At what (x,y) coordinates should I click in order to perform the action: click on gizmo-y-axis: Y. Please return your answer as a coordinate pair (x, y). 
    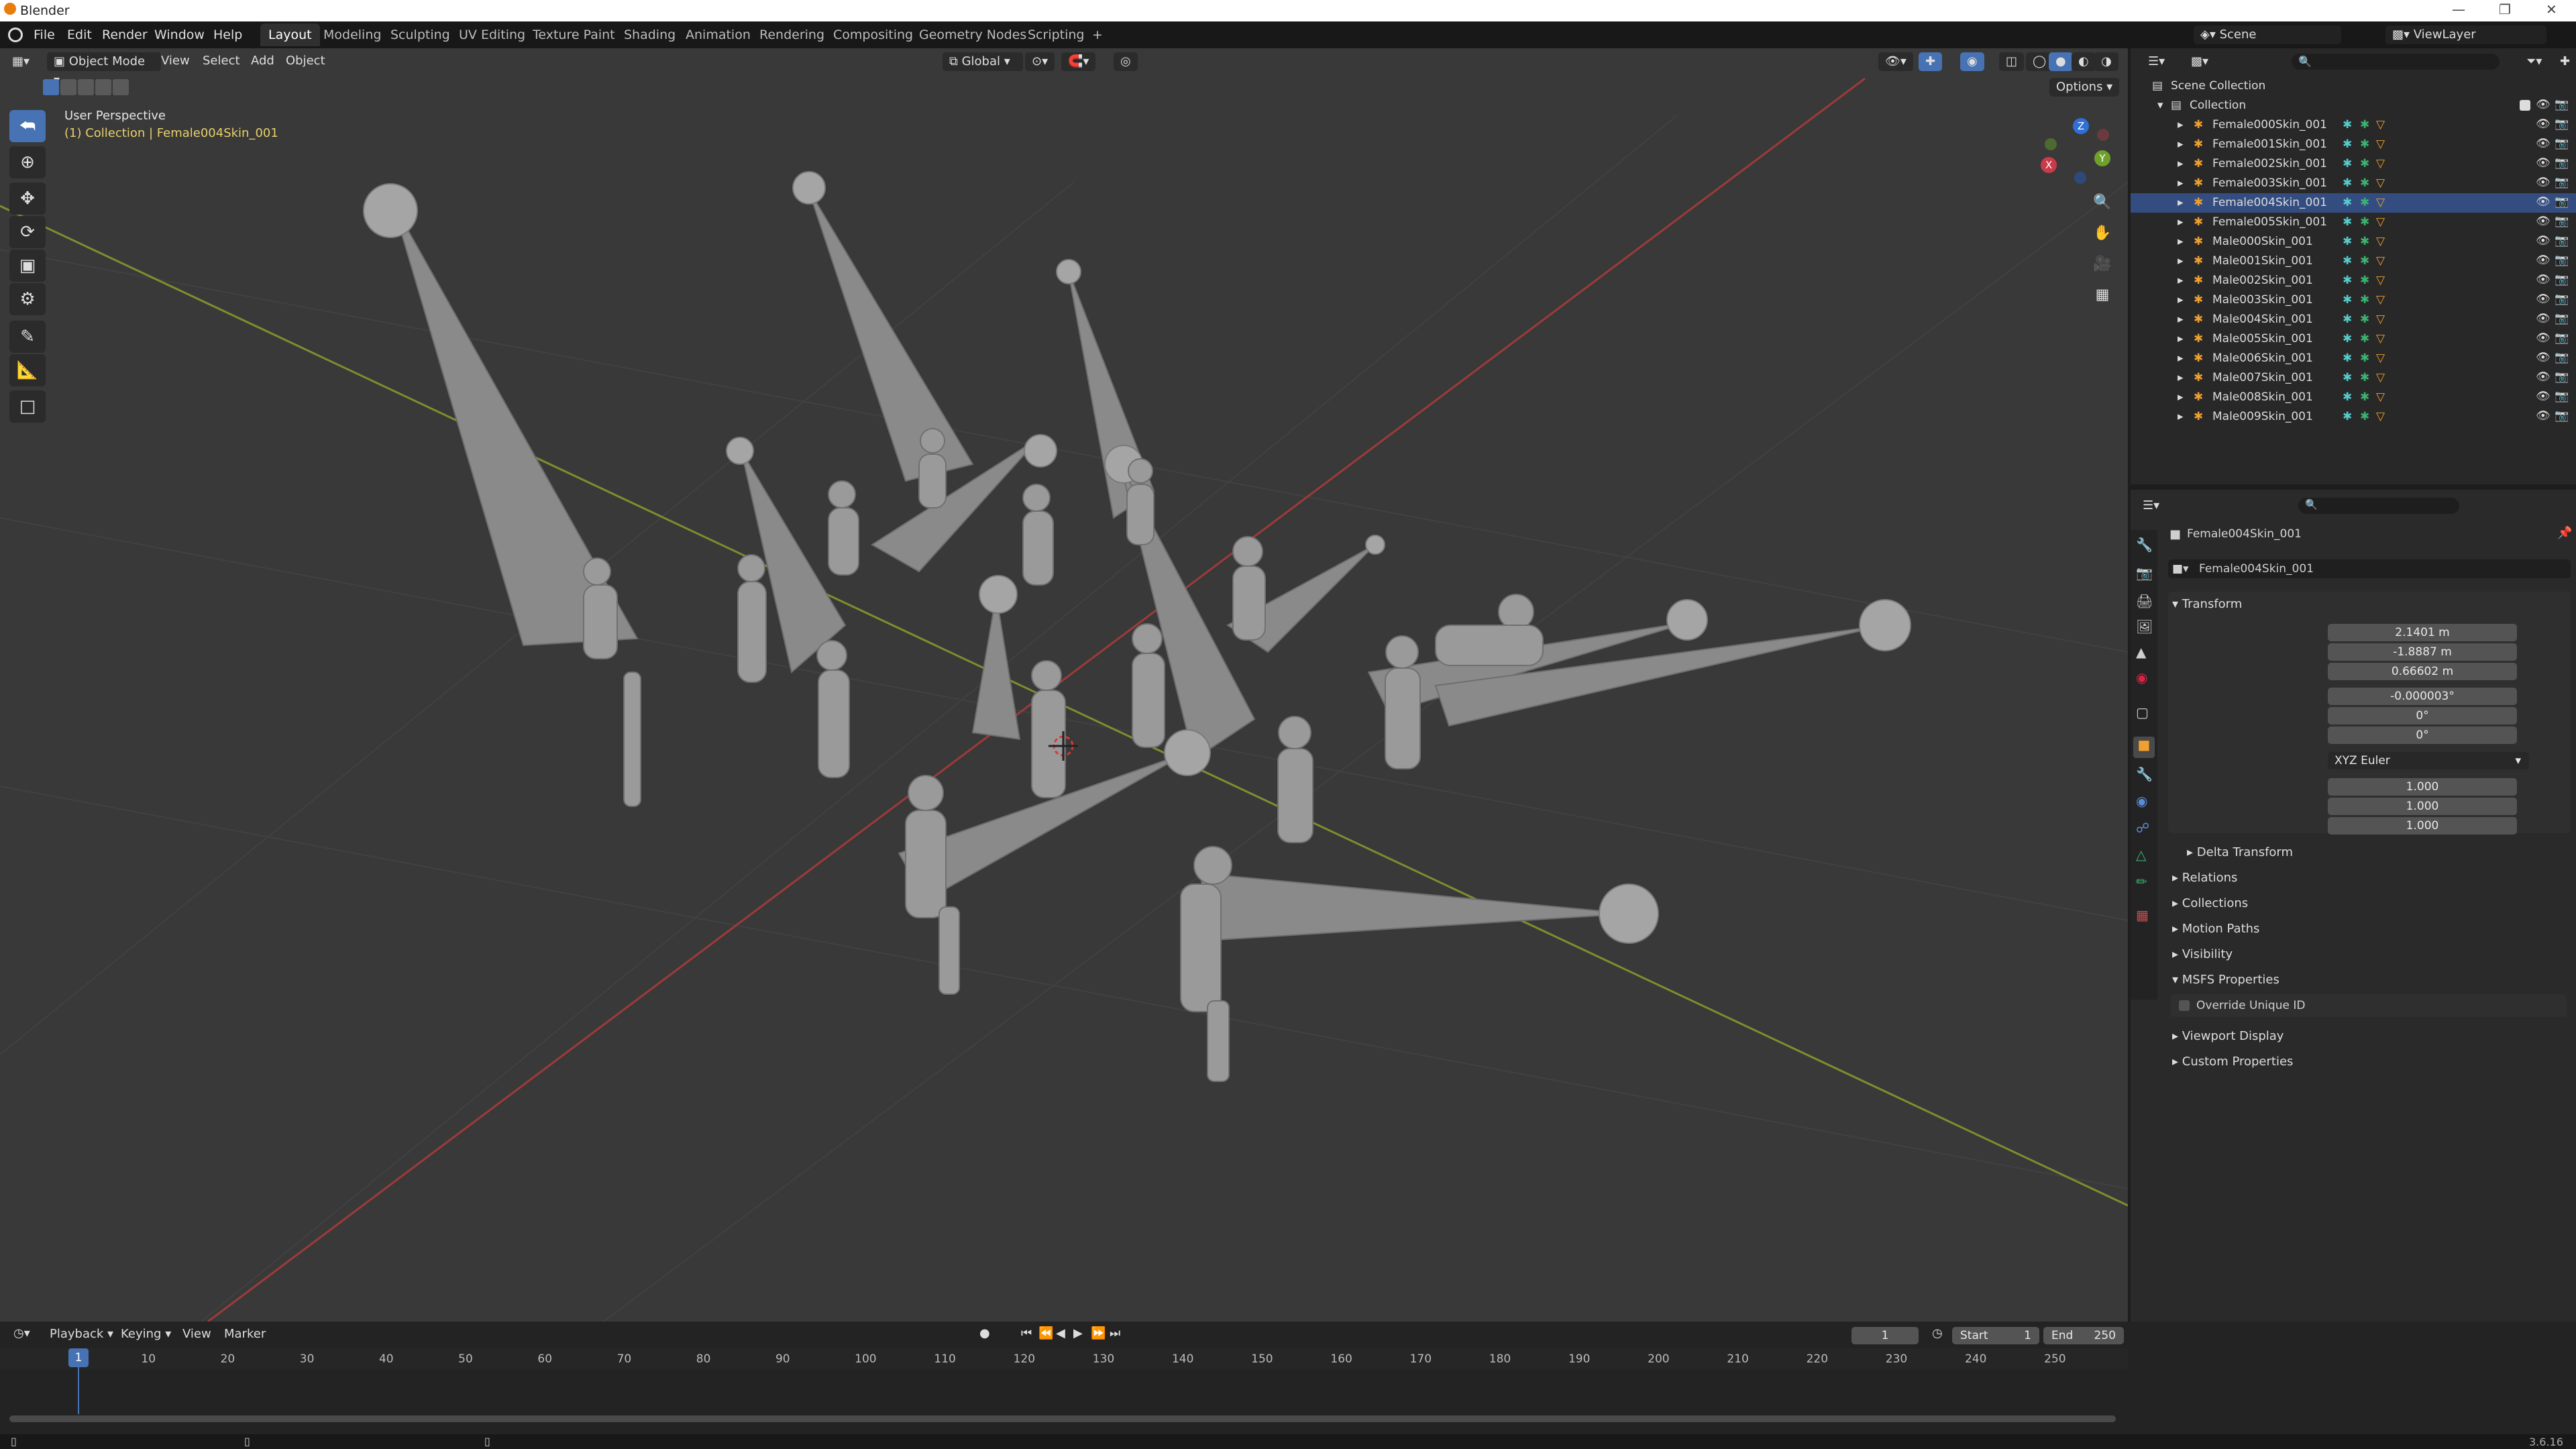
    Looking at the image, I should click on (2102, 158).